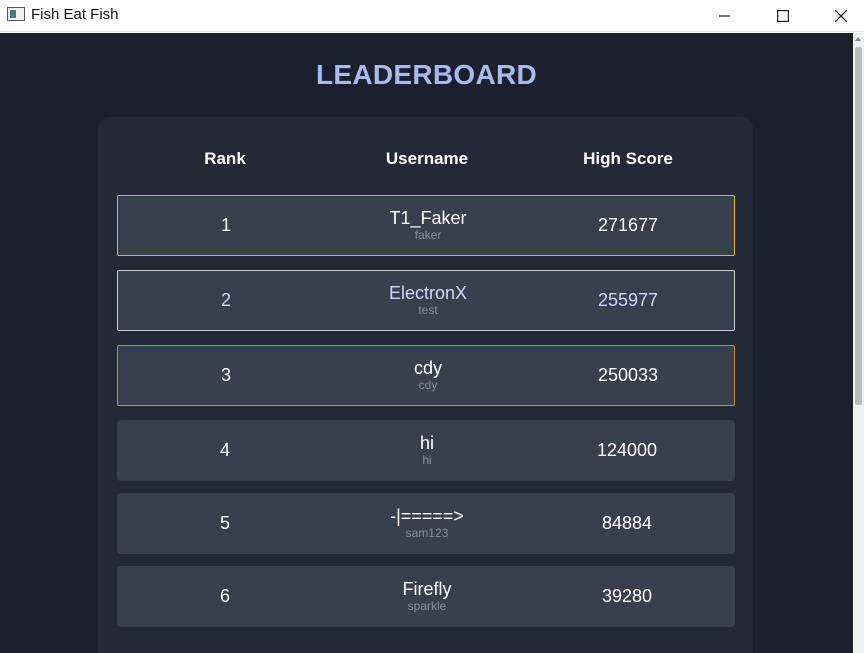  I want to click on page-title: LEADERBOARD, so click(426, 74).